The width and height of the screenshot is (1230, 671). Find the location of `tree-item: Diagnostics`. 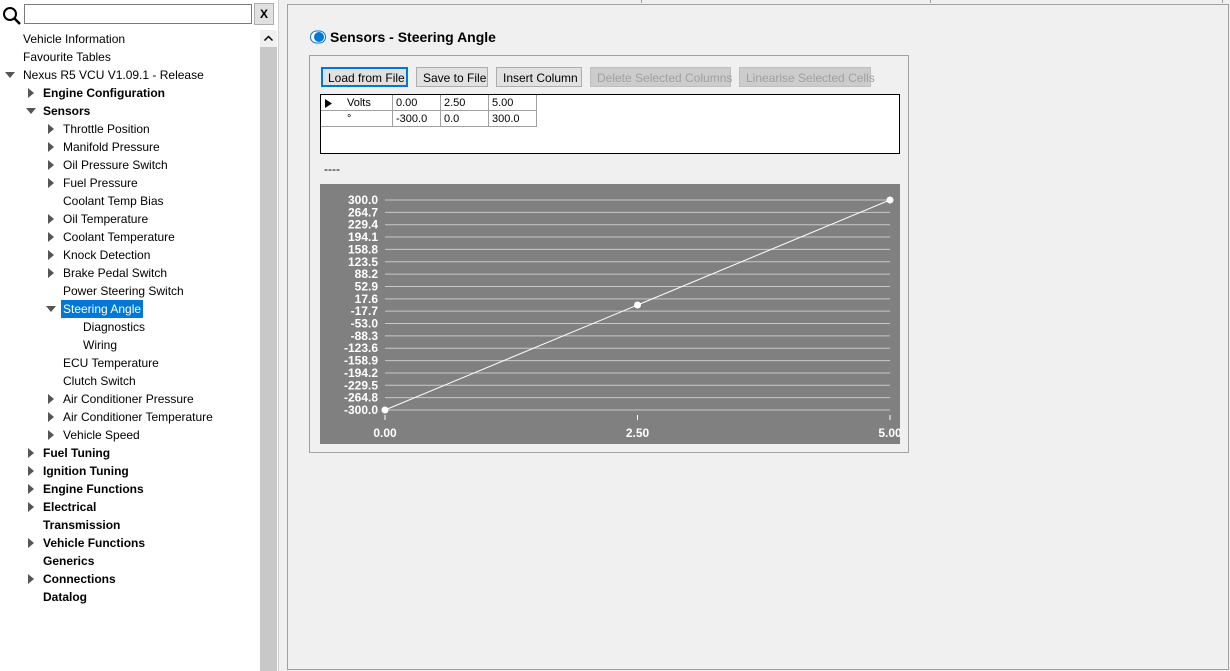

tree-item: Diagnostics is located at coordinates (130, 327).